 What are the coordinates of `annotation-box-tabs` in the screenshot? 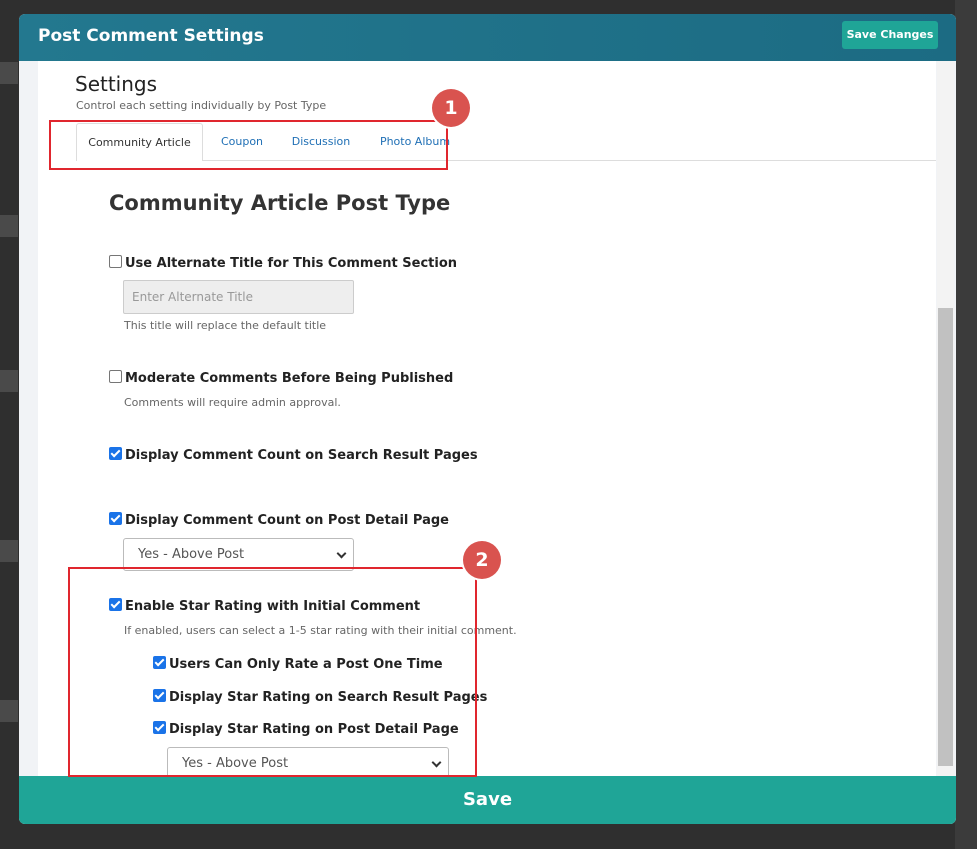 It's located at (248, 145).